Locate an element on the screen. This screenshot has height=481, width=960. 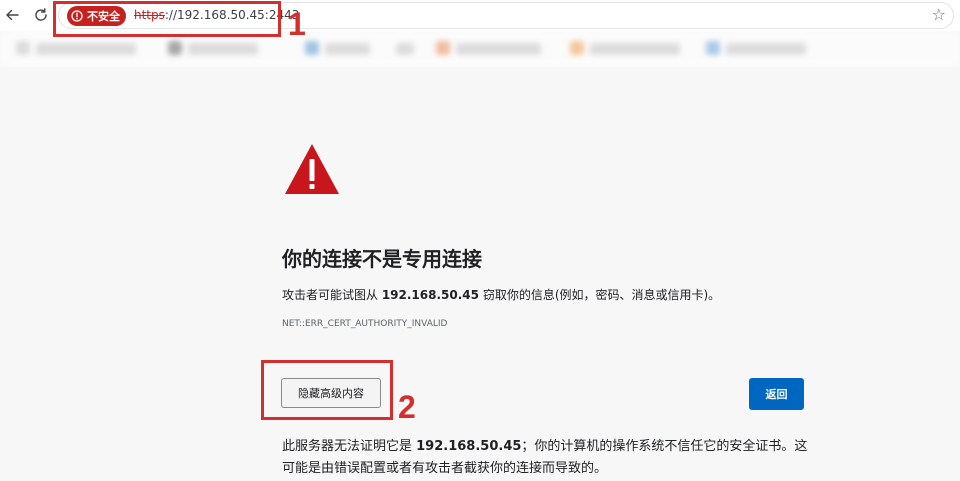
description-suffix: 窃取你的信息(例如，密码、消息或信用卡)。 is located at coordinates (600, 295).